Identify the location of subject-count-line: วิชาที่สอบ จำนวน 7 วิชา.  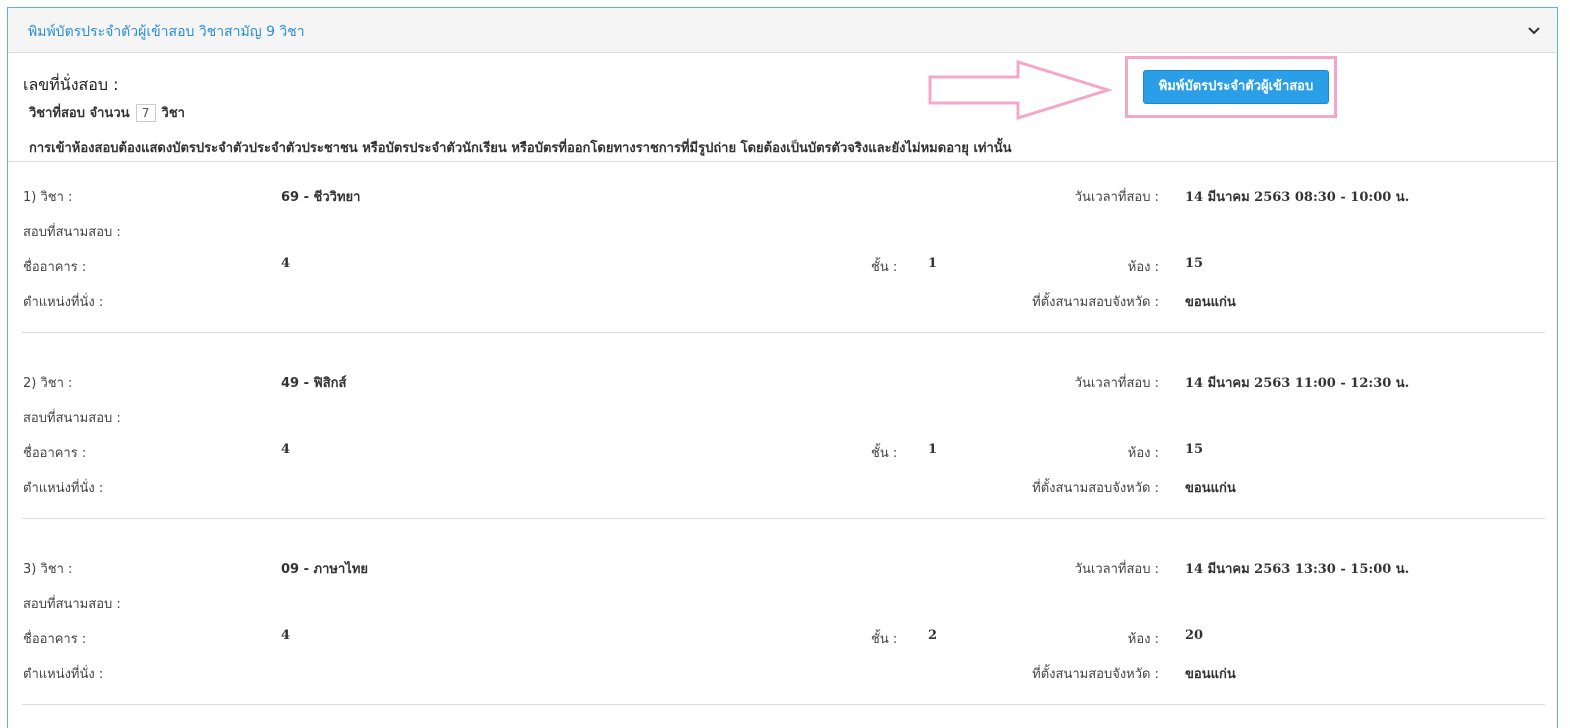
(107, 112).